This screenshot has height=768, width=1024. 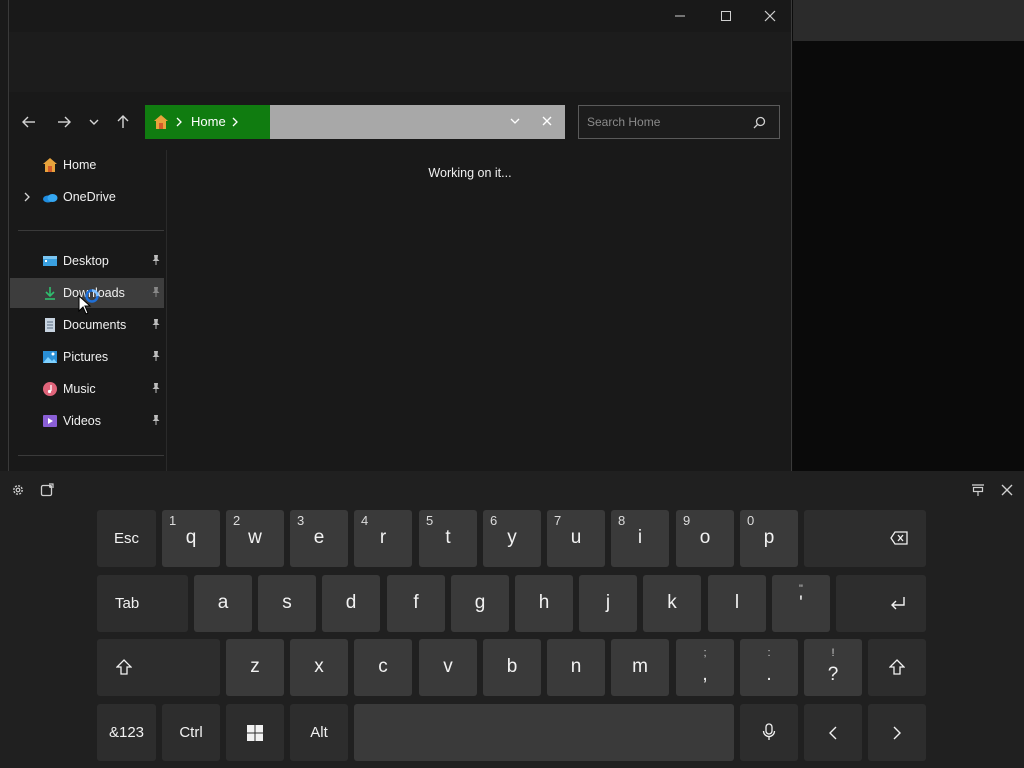 I want to click on key-l: l, so click(x=737, y=603).